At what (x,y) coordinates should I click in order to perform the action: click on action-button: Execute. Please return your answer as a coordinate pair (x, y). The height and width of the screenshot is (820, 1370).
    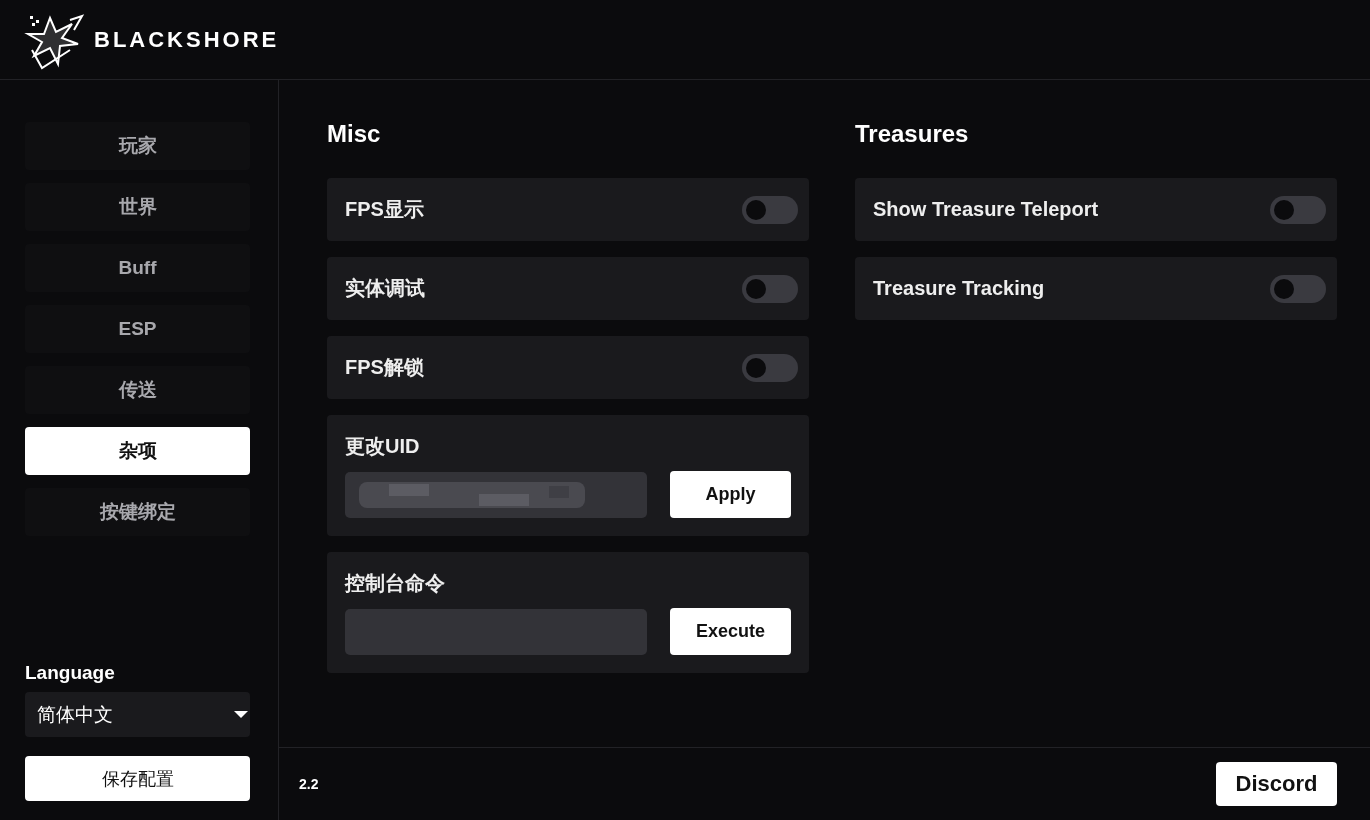
    Looking at the image, I should click on (730, 631).